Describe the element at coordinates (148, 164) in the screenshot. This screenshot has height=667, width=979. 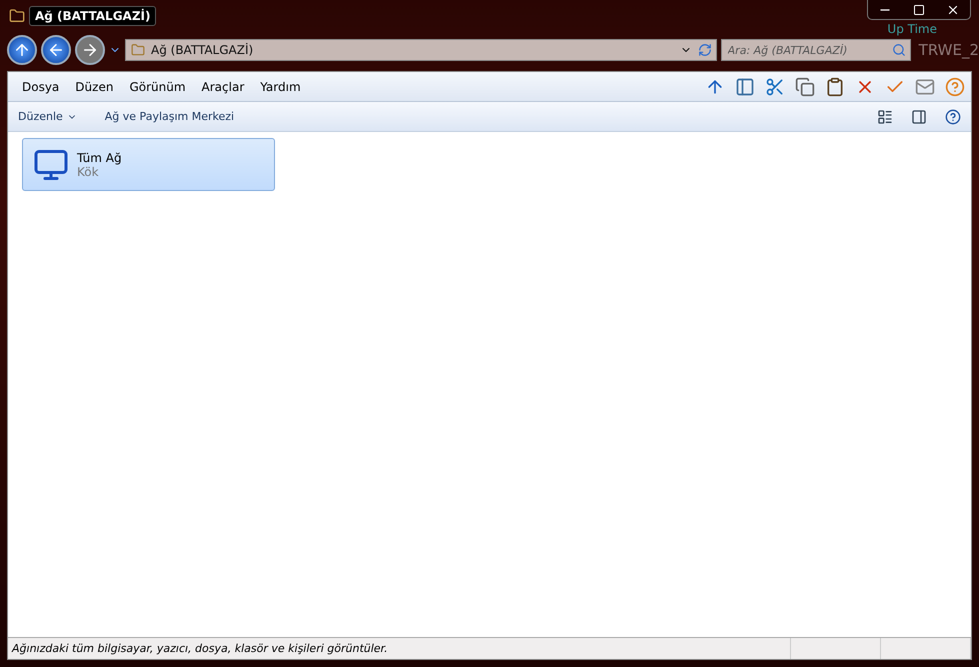
I see `network-item: Tüm Ağ Kök` at that location.